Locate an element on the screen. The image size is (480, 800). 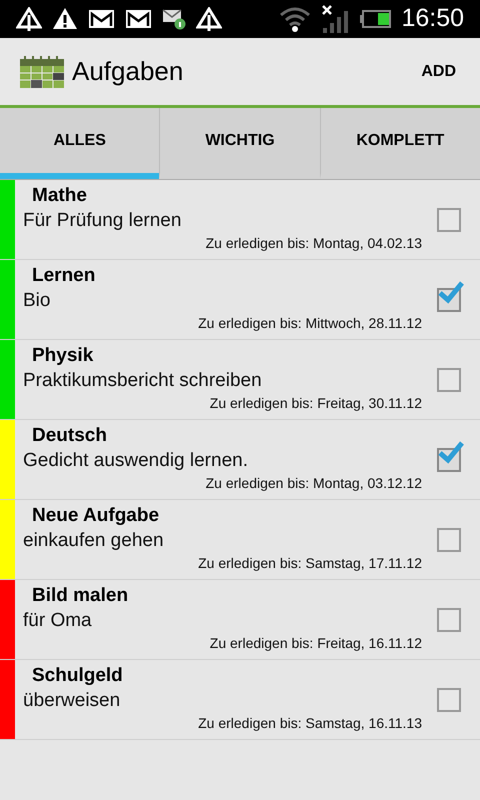
add-button: ADD is located at coordinates (438, 72).